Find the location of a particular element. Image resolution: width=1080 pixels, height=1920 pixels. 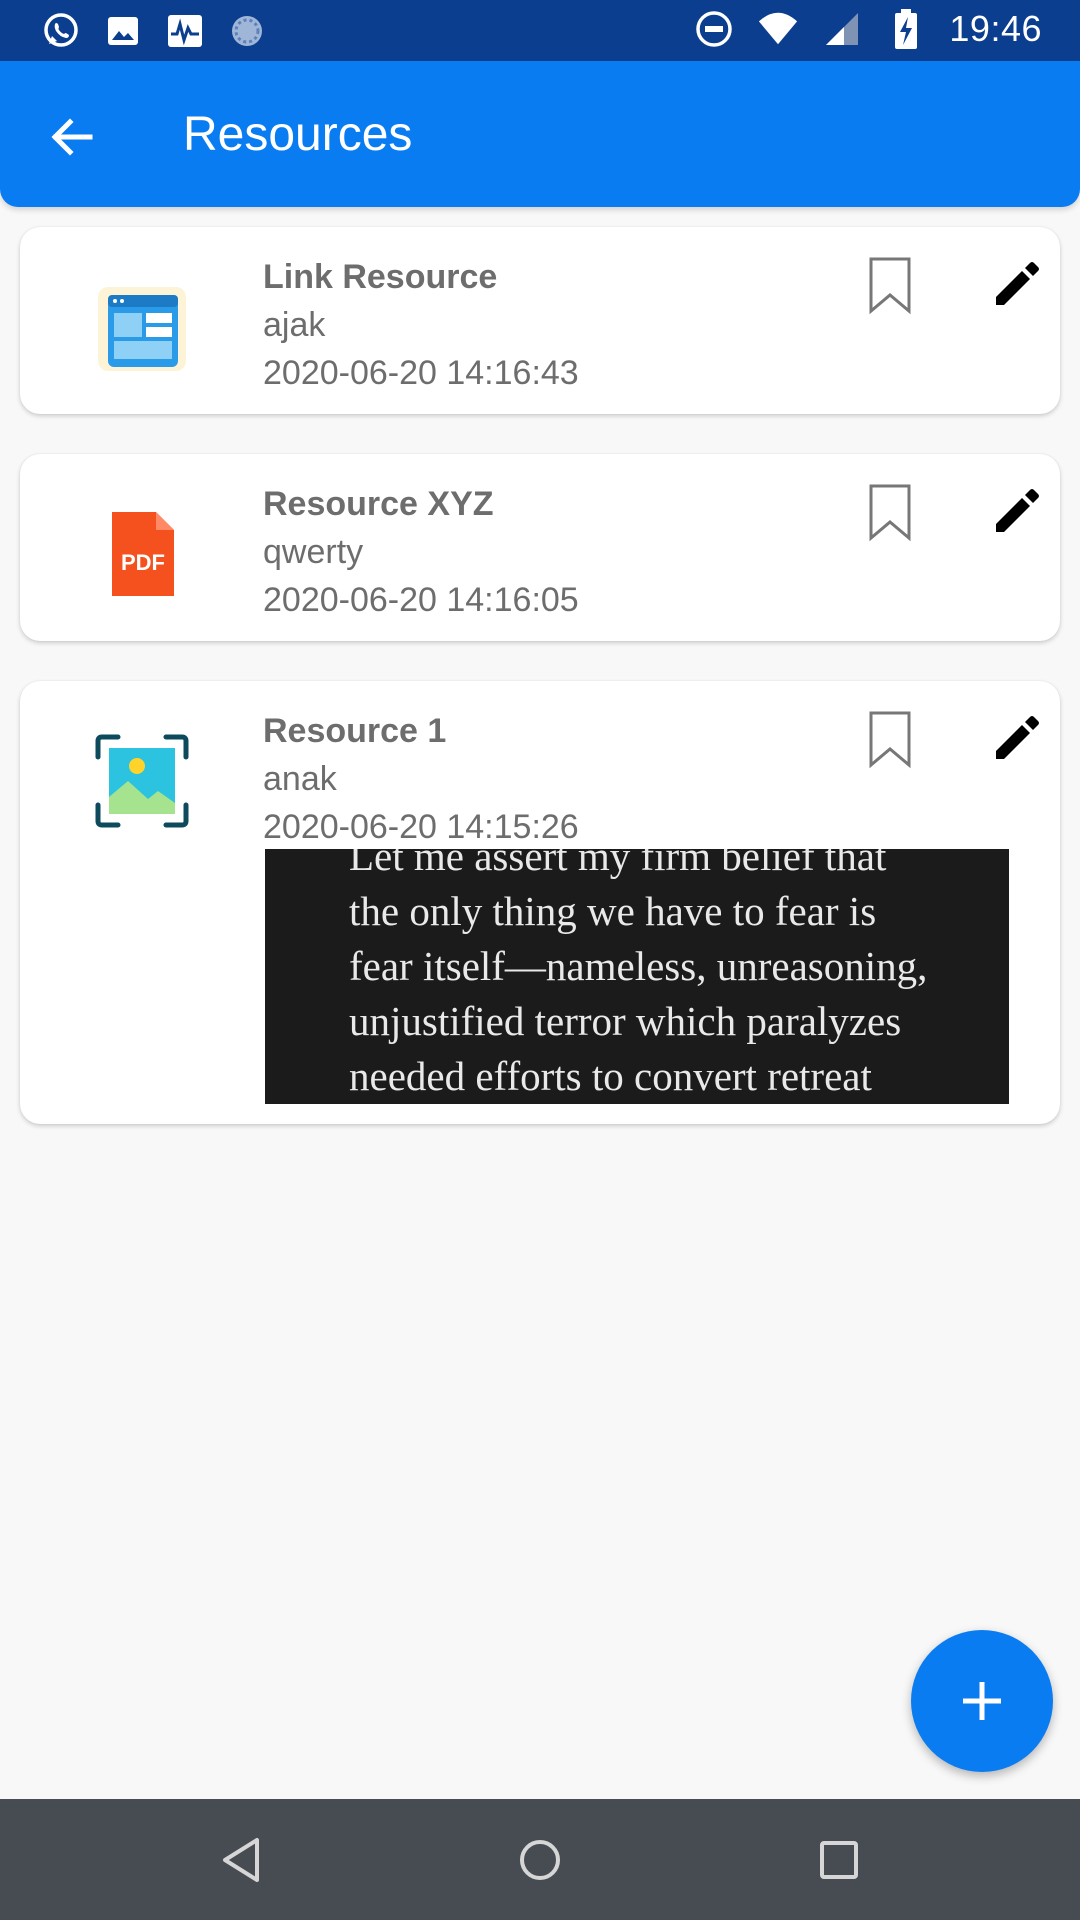

sync-icon is located at coordinates (247, 31).